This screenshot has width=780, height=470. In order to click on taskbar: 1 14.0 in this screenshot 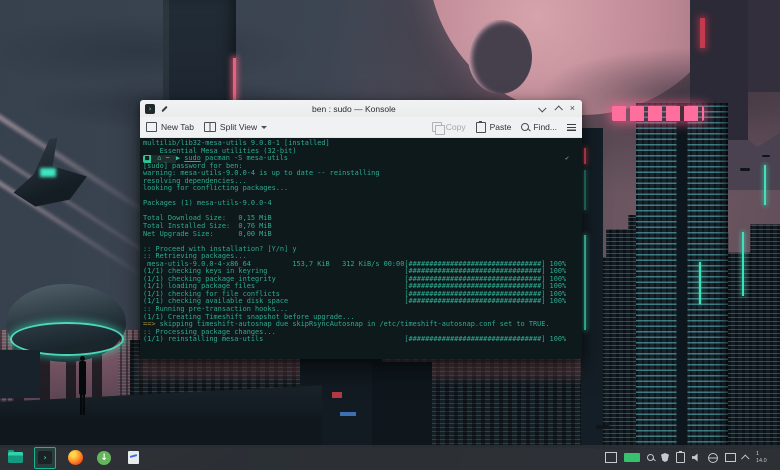, I will do `click(390, 457)`.